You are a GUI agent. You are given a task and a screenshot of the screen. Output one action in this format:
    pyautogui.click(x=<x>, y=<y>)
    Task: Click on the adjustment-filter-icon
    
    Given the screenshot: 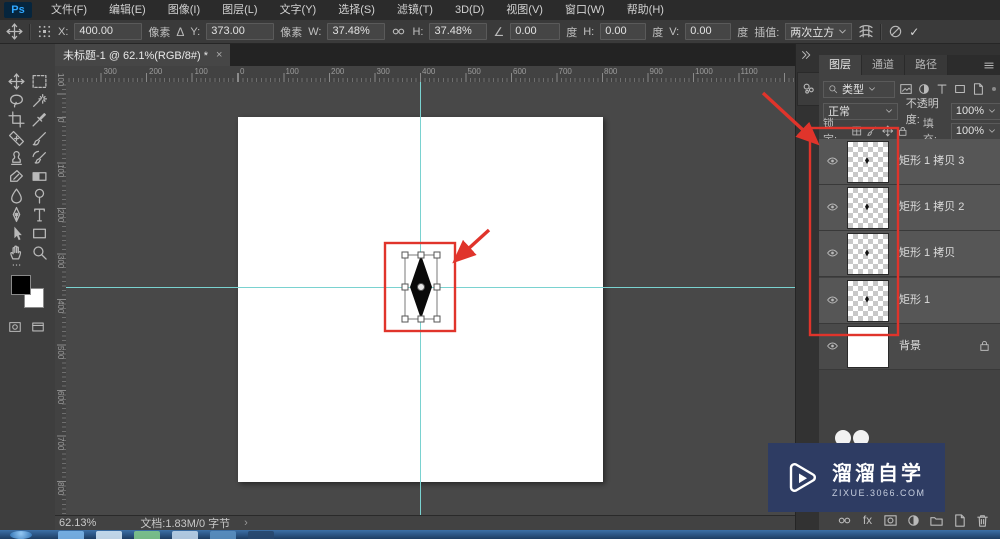 What is the action you would take?
    pyautogui.click(x=924, y=89)
    